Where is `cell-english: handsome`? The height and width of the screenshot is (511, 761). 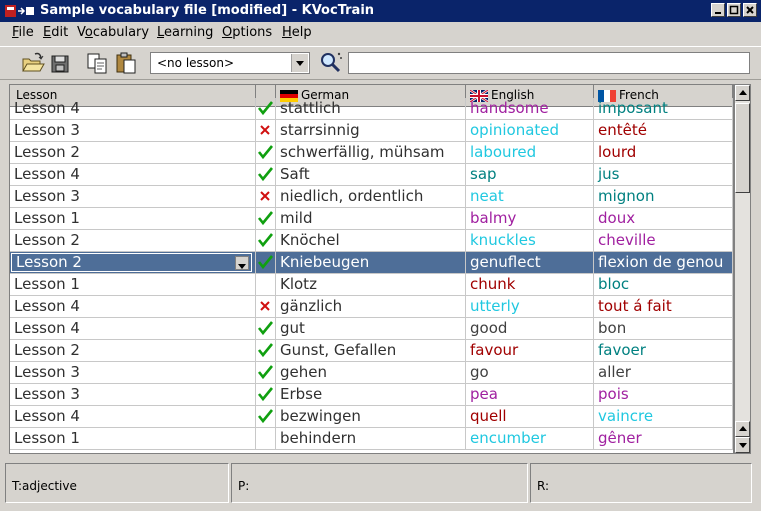 cell-english: handsome is located at coordinates (530, 109).